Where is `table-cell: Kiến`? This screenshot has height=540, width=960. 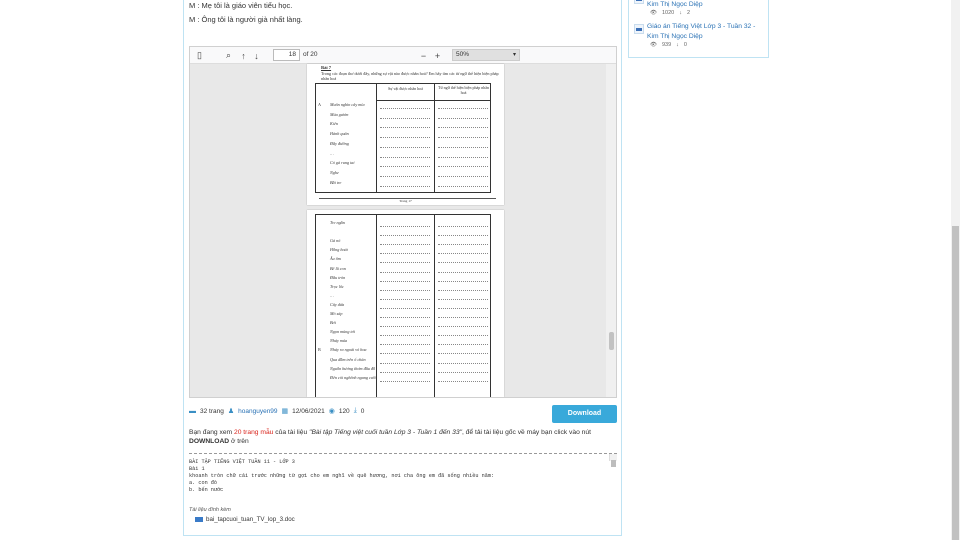
table-cell: Kiến is located at coordinates (334, 124).